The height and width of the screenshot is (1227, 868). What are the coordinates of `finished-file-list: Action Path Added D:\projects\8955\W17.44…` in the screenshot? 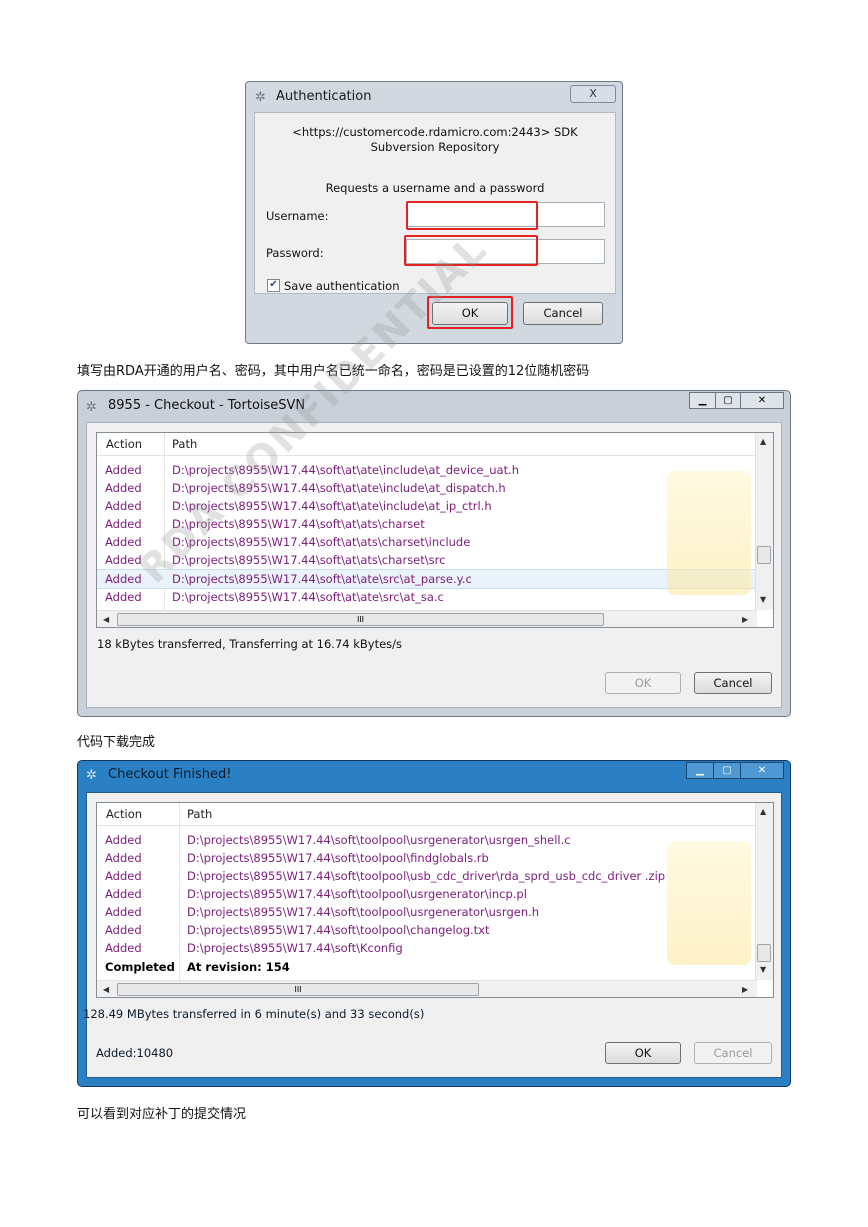 It's located at (435, 900).